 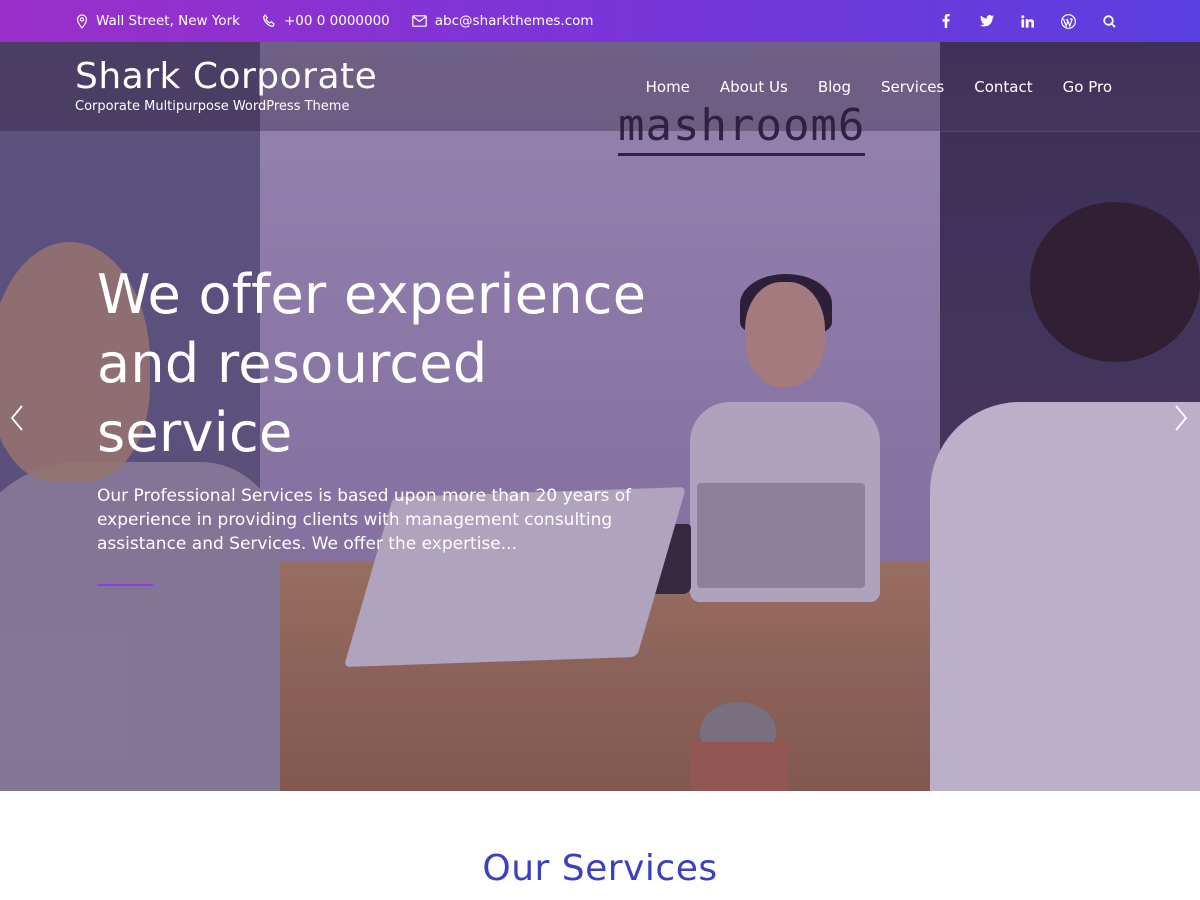 I want to click on chevron-right-icon, so click(x=1181, y=418).